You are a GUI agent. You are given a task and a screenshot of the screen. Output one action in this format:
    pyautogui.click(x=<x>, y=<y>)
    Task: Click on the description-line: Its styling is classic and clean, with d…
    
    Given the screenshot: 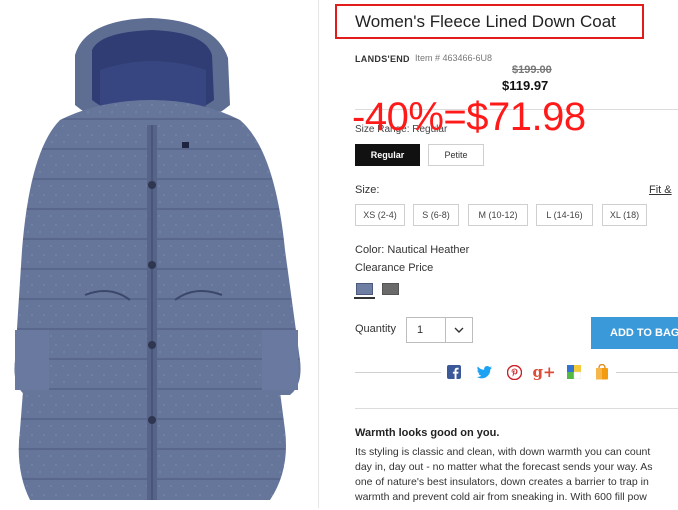 What is the action you would take?
    pyautogui.click(x=503, y=452)
    